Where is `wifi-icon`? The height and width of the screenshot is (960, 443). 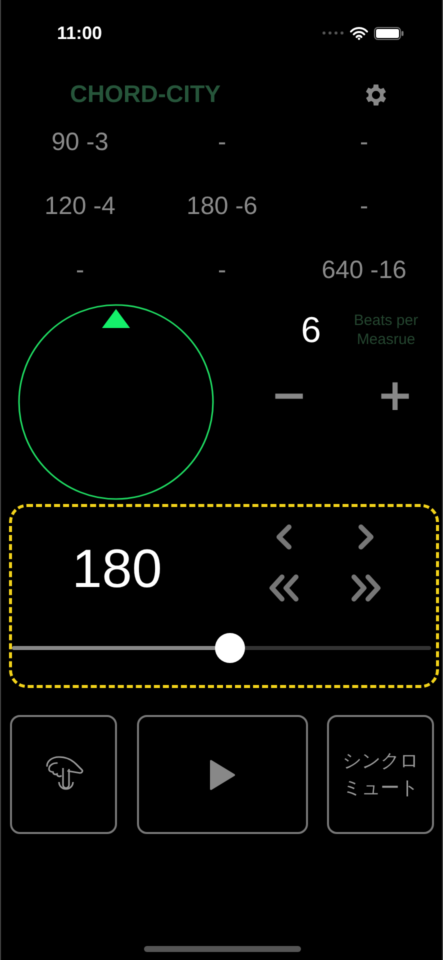 wifi-icon is located at coordinates (359, 33).